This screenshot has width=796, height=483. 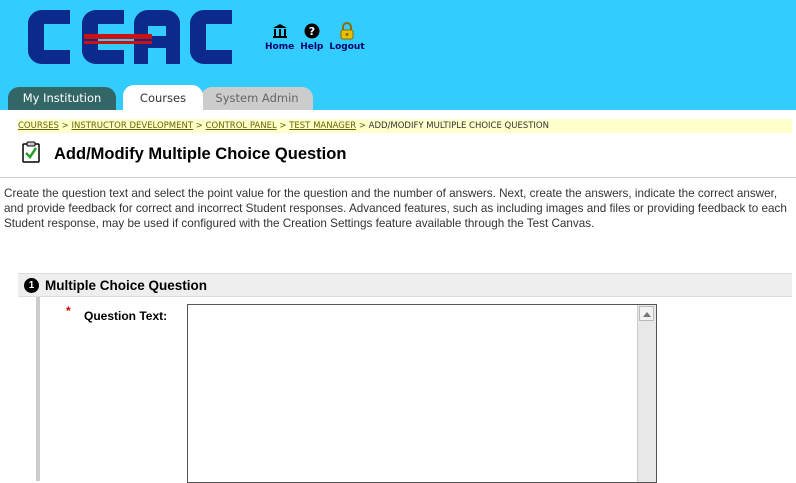 What do you see at coordinates (126, 316) in the screenshot?
I see `question-text-label: Question Text:` at bounding box center [126, 316].